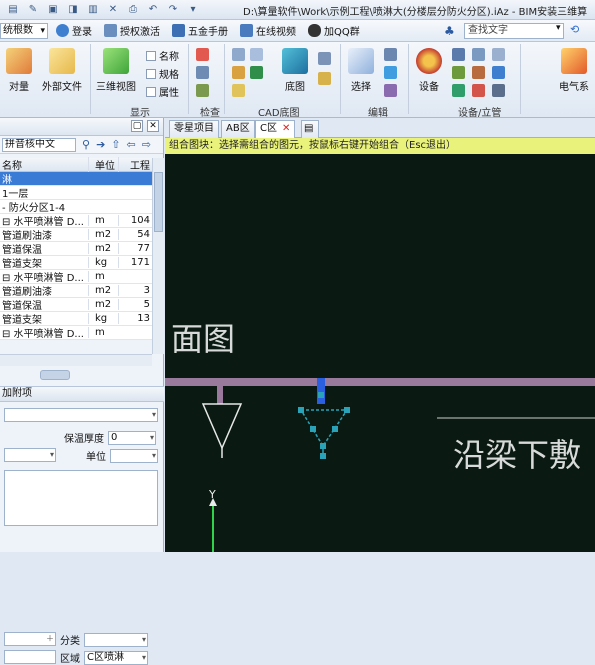 Image resolution: width=595 pixels, height=665 pixels. What do you see at coordinates (574, 29) in the screenshot?
I see `back-arrow-icon: ⟲` at bounding box center [574, 29].